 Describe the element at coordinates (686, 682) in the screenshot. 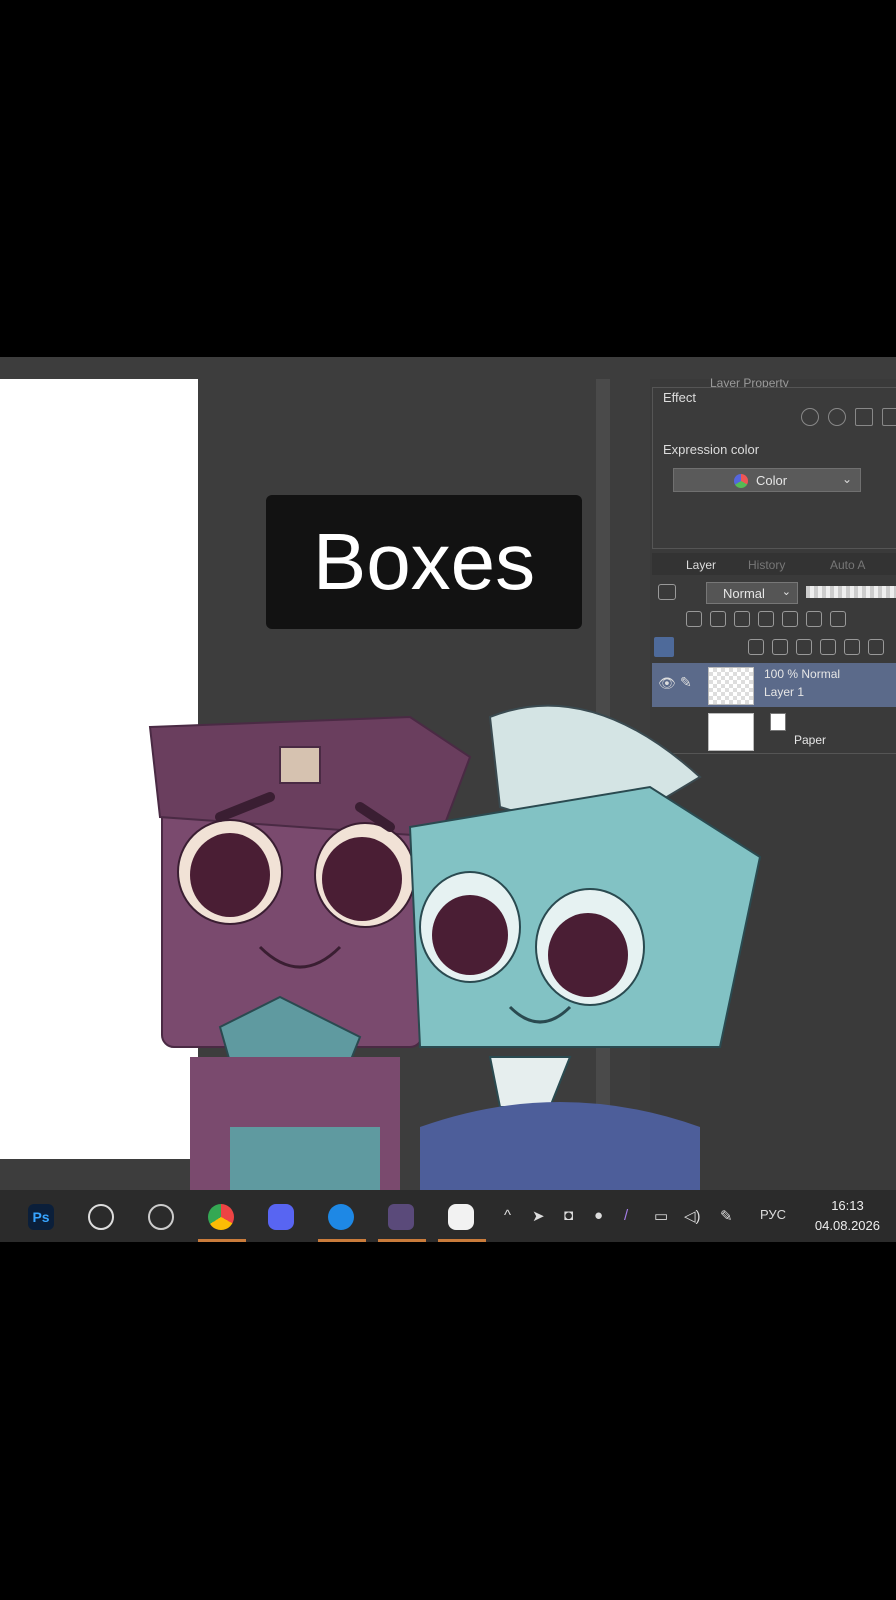

I see `pen-icon: ✎` at that location.